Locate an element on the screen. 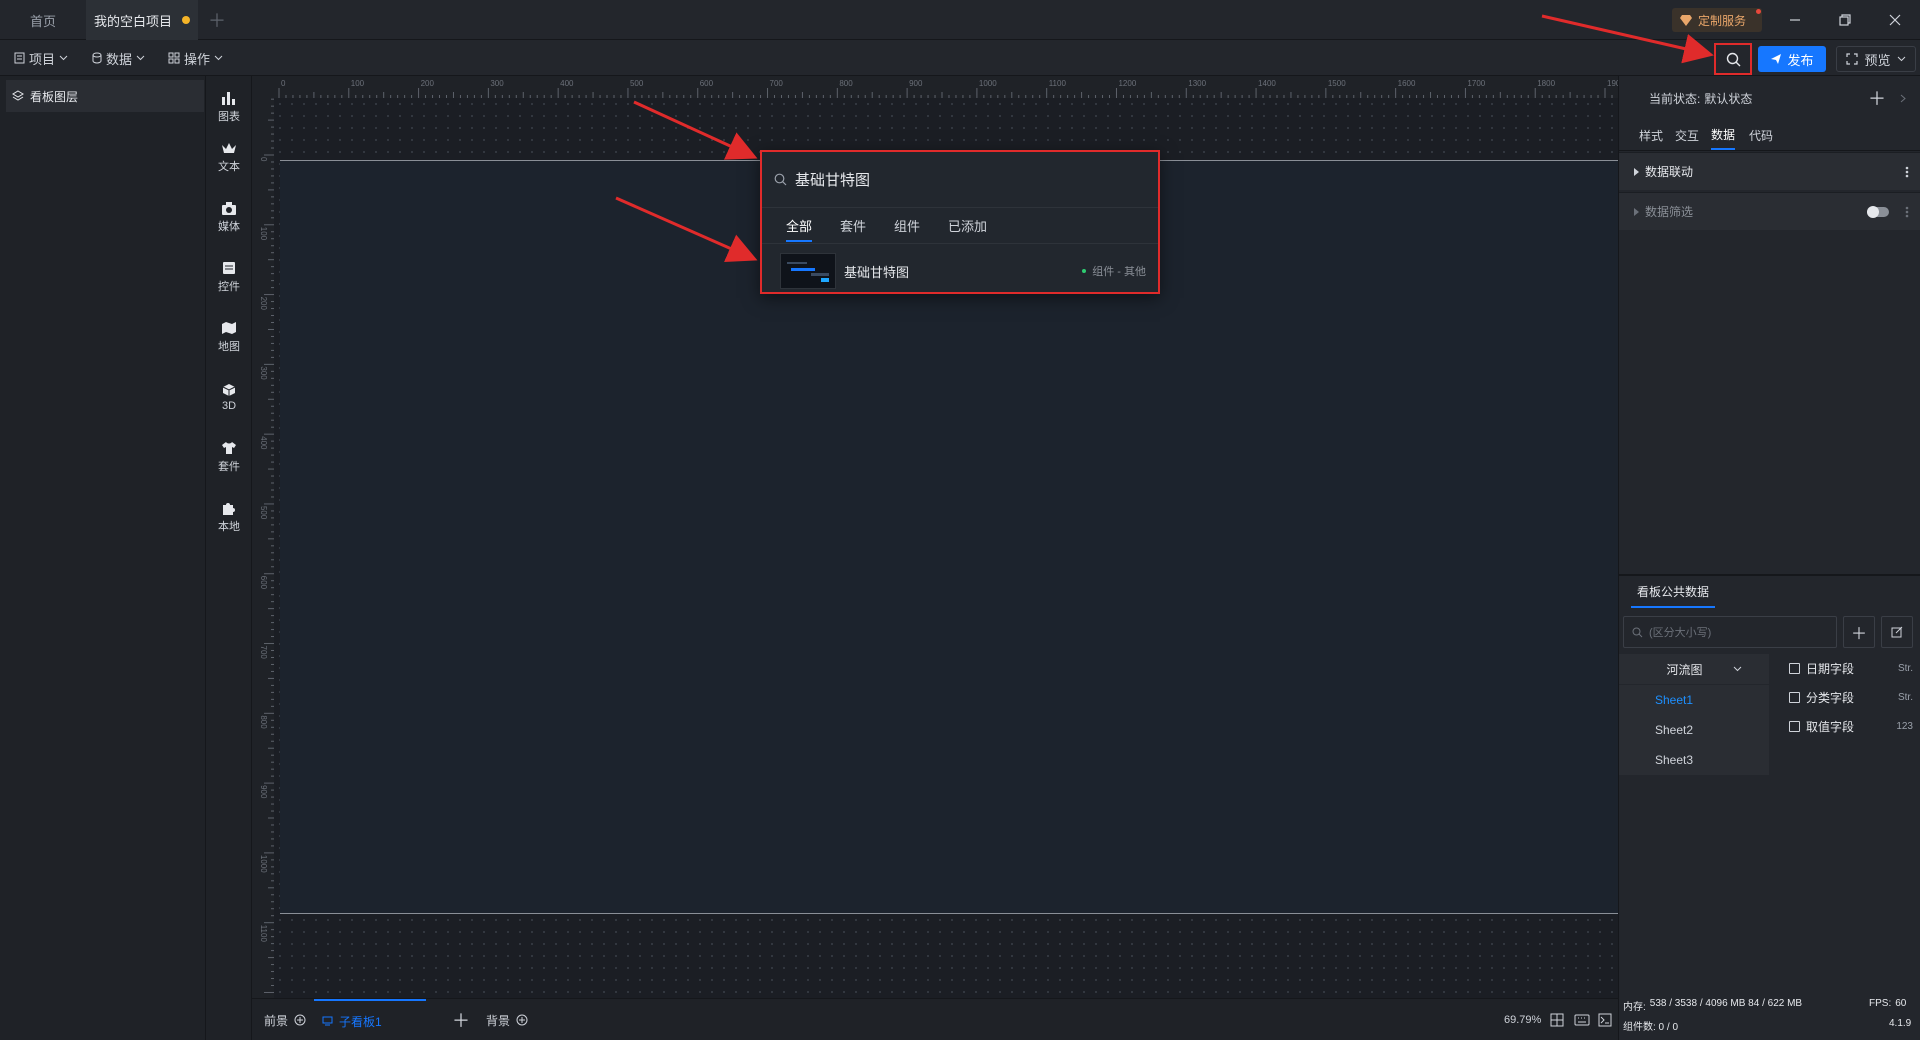  field-item-value: 取值字段 123 is located at coordinates (1854, 726).